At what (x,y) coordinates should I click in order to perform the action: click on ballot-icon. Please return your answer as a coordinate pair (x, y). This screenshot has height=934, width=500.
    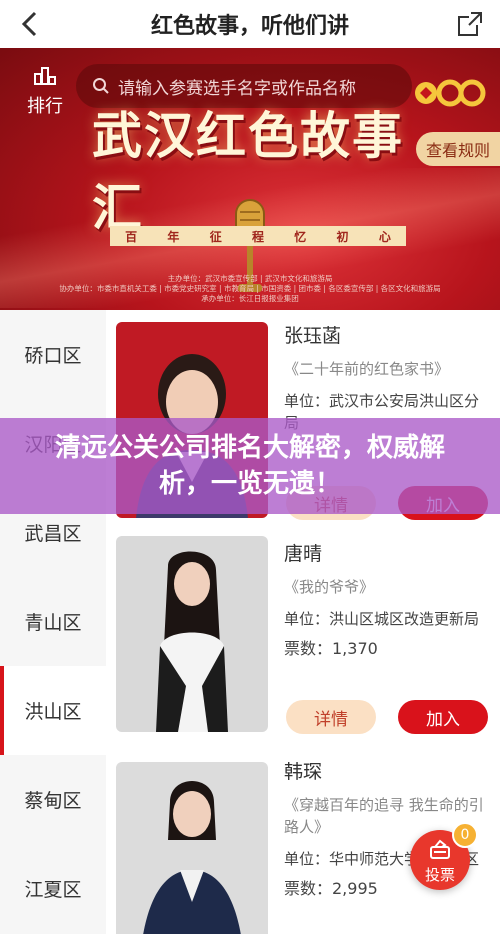
    Looking at the image, I should click on (440, 849).